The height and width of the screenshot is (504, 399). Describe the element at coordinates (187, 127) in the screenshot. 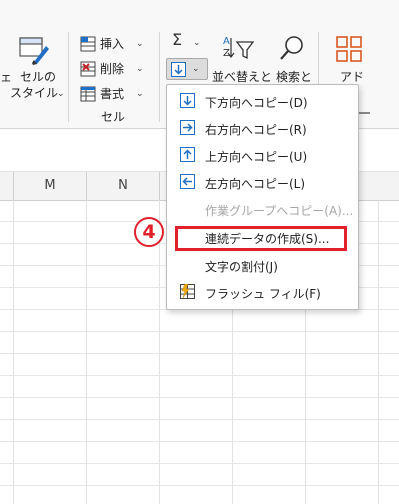

I see `fill-right-icon` at that location.